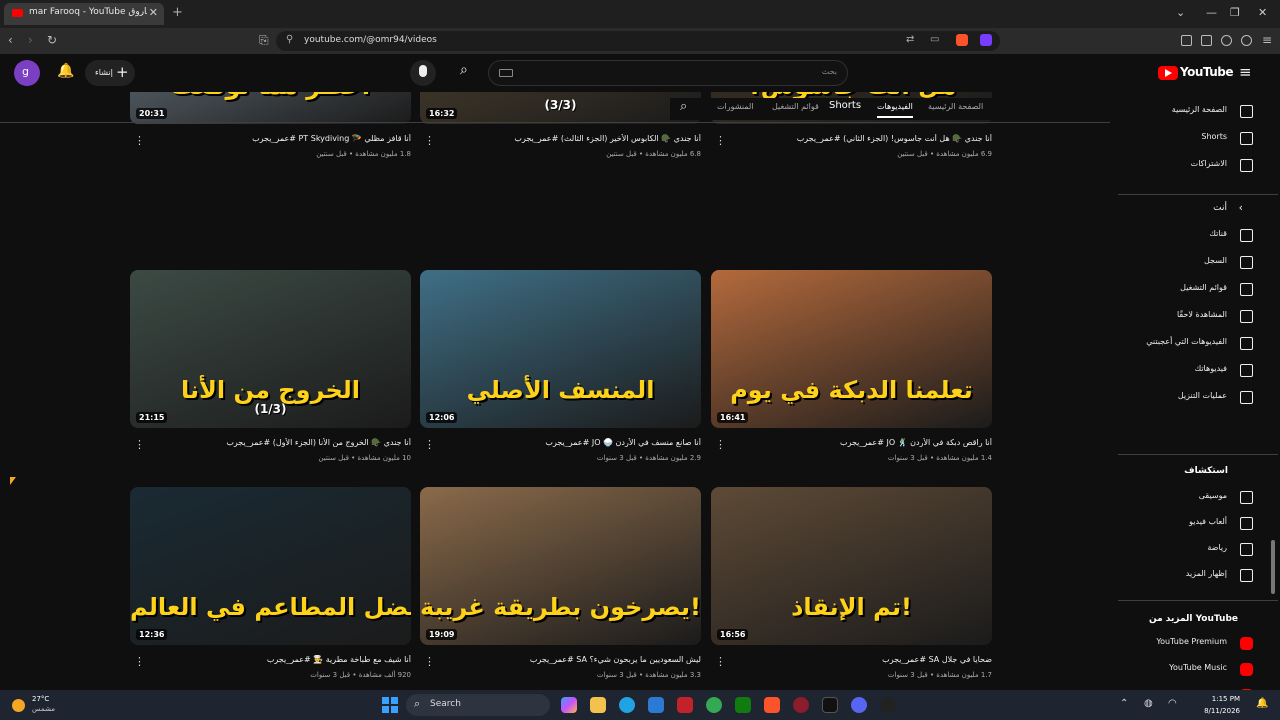  Describe the element at coordinates (1211, 12) in the screenshot. I see `minimize-icon: —` at that location.